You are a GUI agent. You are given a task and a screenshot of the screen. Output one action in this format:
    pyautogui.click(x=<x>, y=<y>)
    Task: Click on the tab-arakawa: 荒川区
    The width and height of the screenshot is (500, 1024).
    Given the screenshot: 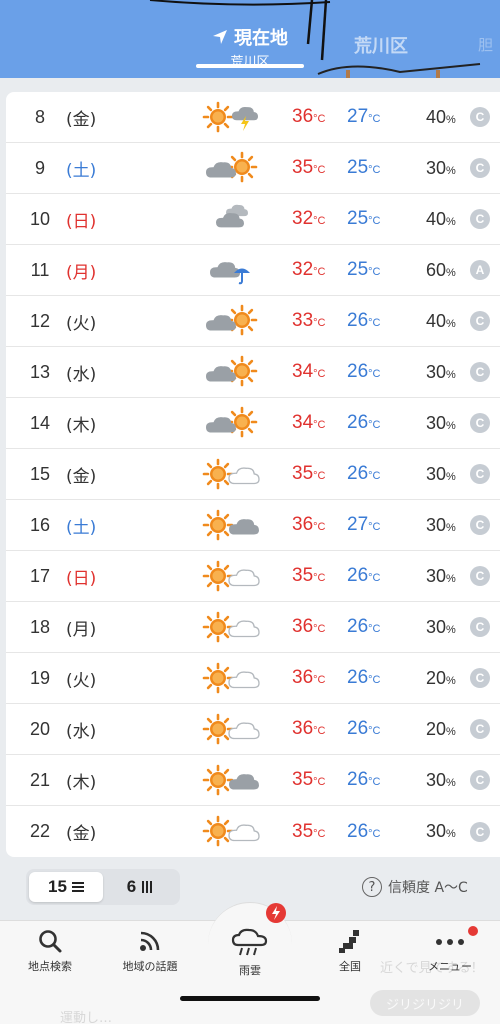 What is the action you would take?
    pyautogui.click(x=381, y=45)
    